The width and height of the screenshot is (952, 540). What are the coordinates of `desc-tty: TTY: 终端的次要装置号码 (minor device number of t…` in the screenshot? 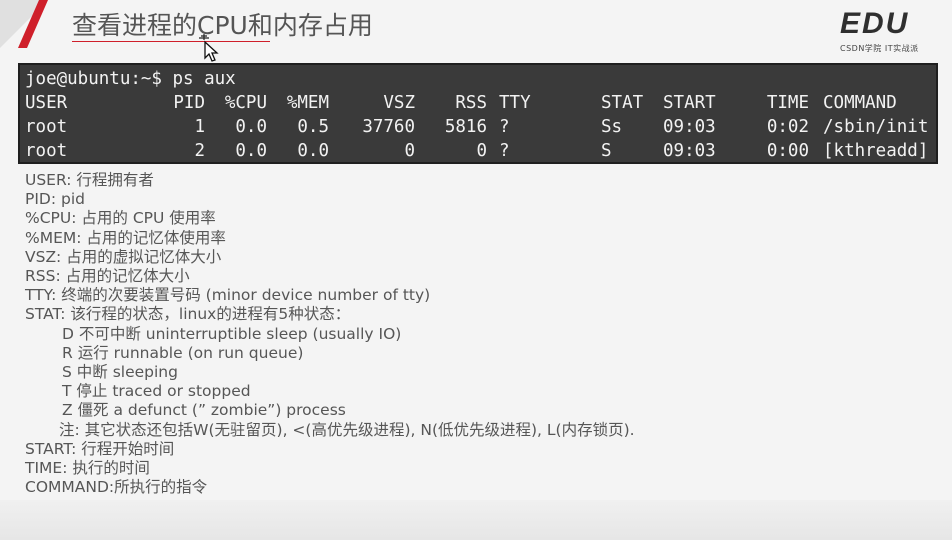 It's located at (228, 295).